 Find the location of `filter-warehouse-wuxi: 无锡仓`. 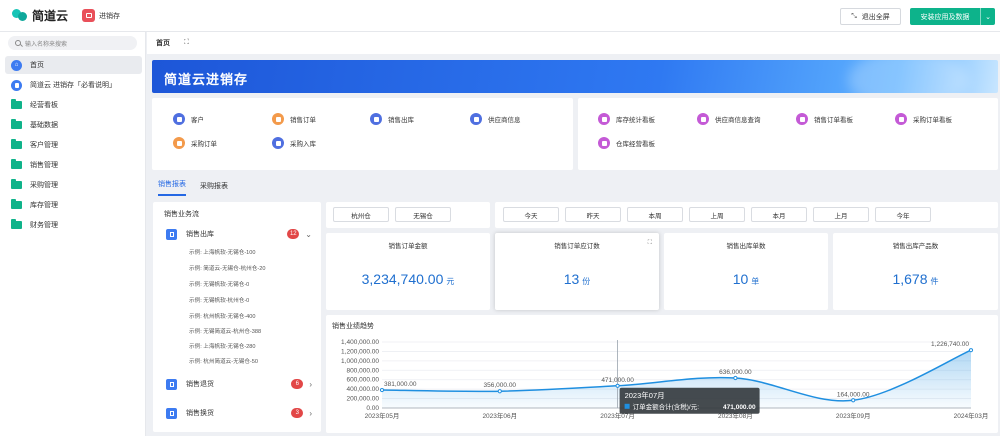

filter-warehouse-wuxi: 无锡仓 is located at coordinates (423, 214).